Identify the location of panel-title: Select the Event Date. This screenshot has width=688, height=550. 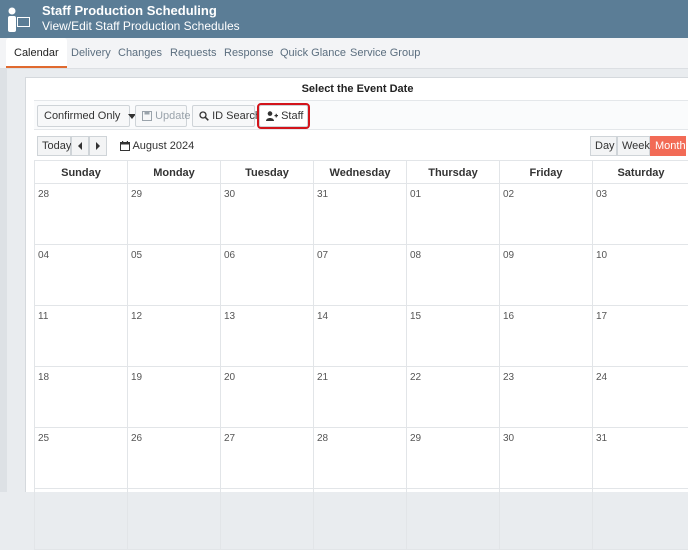
(357, 89).